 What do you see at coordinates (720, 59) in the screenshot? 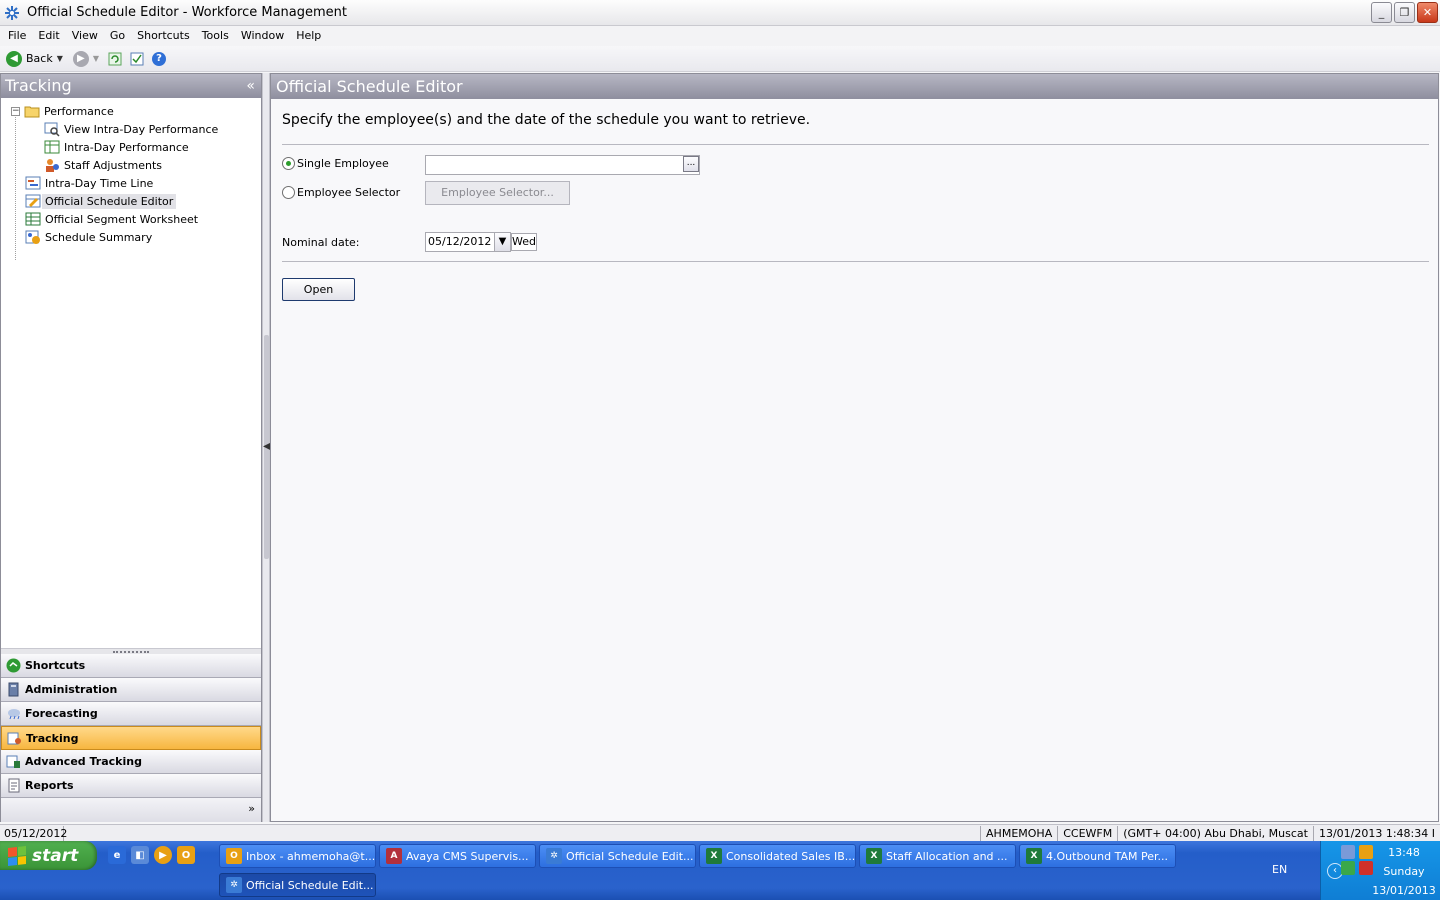
I see `toolbar: ◀ Back ▼ ▶ ▼ ?` at bounding box center [720, 59].